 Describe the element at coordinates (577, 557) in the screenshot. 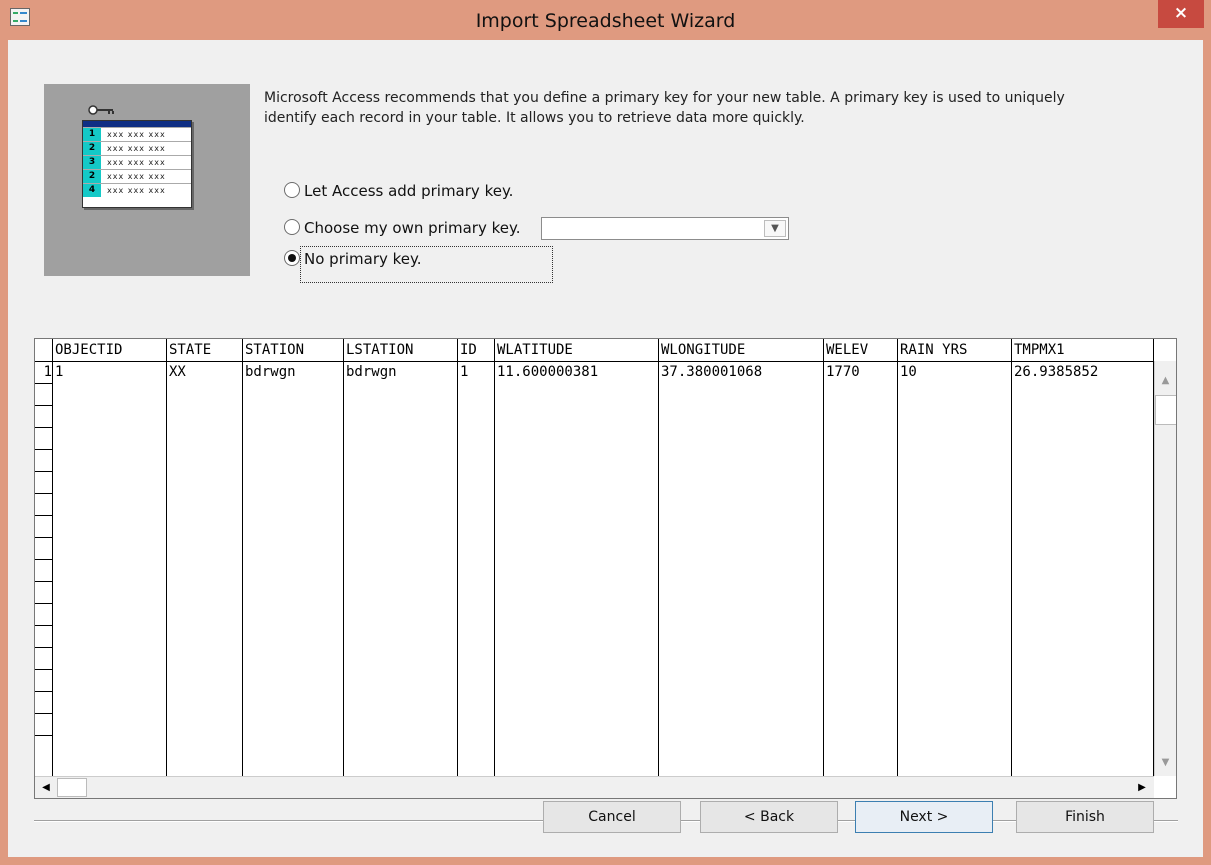

I see `column-wlatitude: WLATITUDE 11.600000381` at that location.